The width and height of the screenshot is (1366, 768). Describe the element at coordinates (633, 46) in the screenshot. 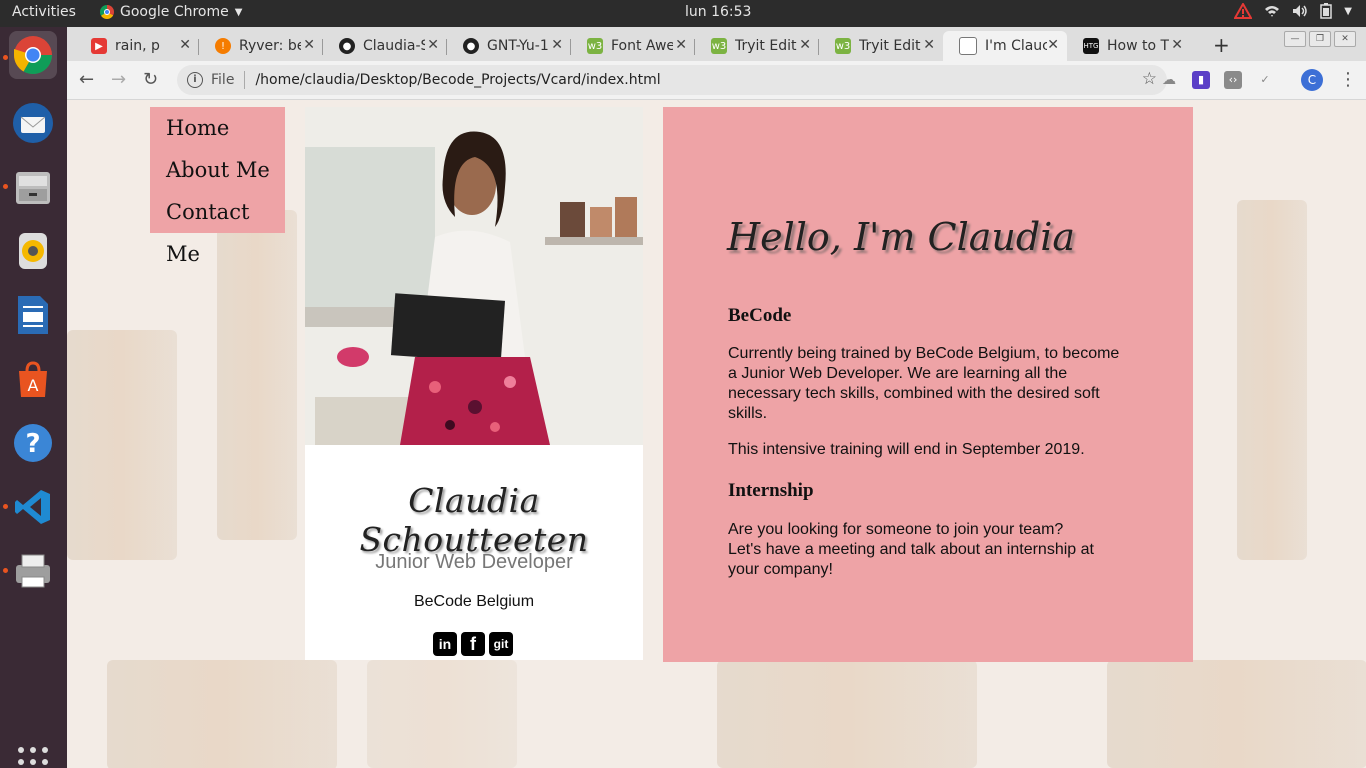

I see `tab-4: w3 Font Awe ✕` at that location.